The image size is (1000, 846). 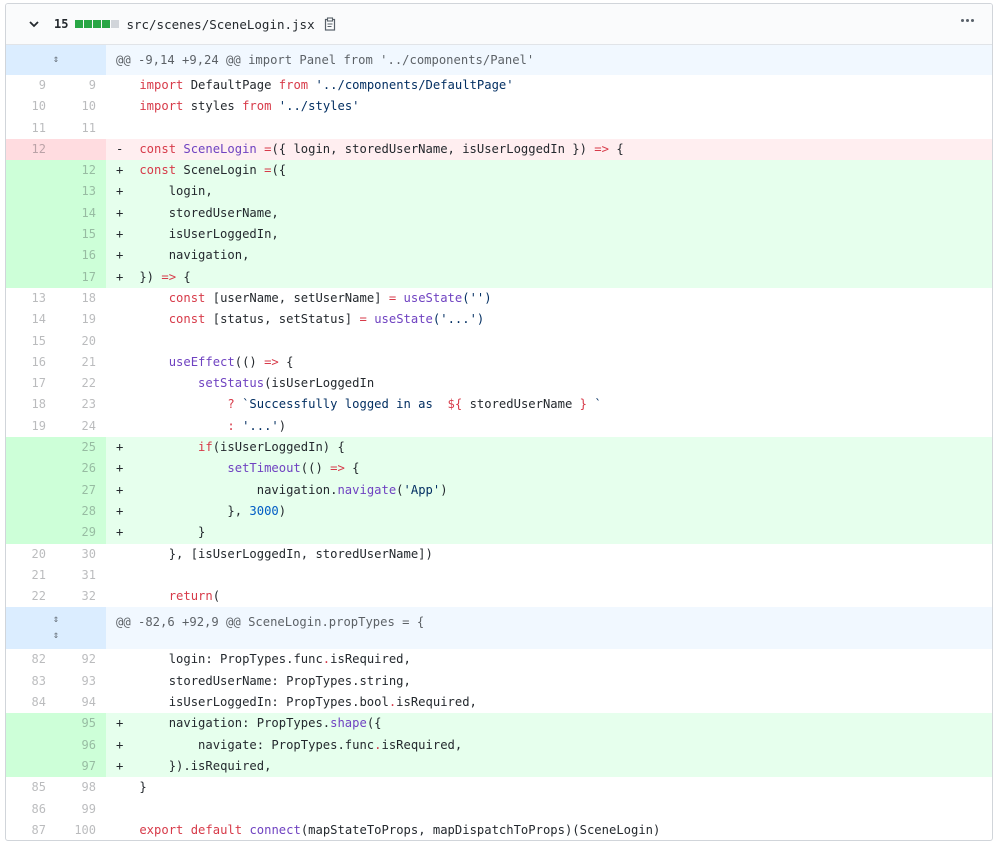 What do you see at coordinates (81, 319) in the screenshot?
I see `new-line-number: 19` at bounding box center [81, 319].